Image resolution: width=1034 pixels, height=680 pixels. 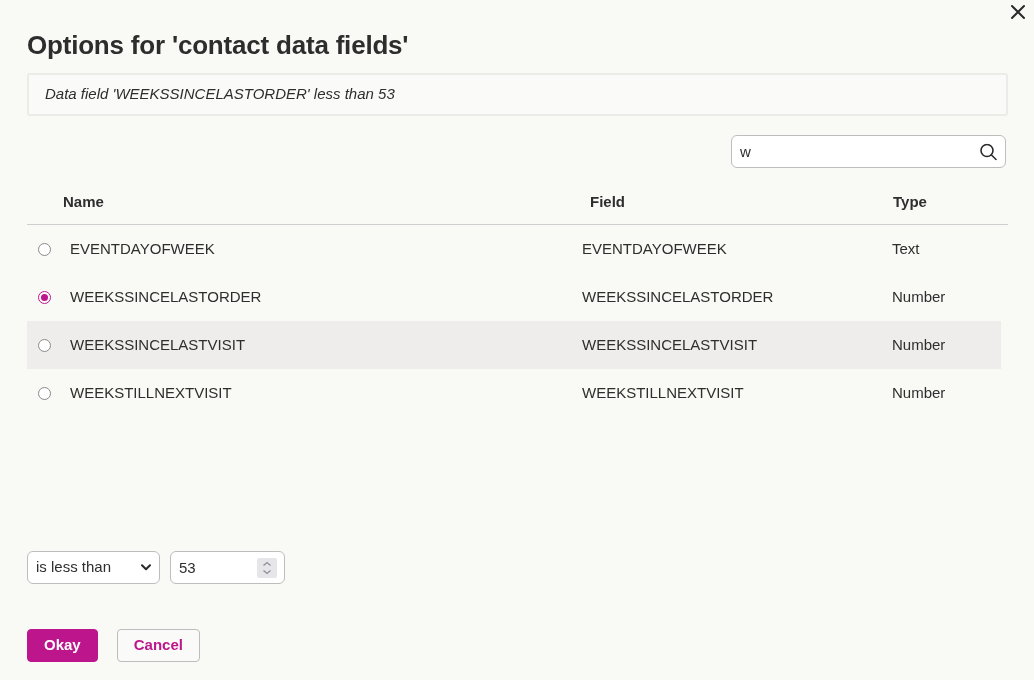 I want to click on close-button, so click(x=1018, y=12).